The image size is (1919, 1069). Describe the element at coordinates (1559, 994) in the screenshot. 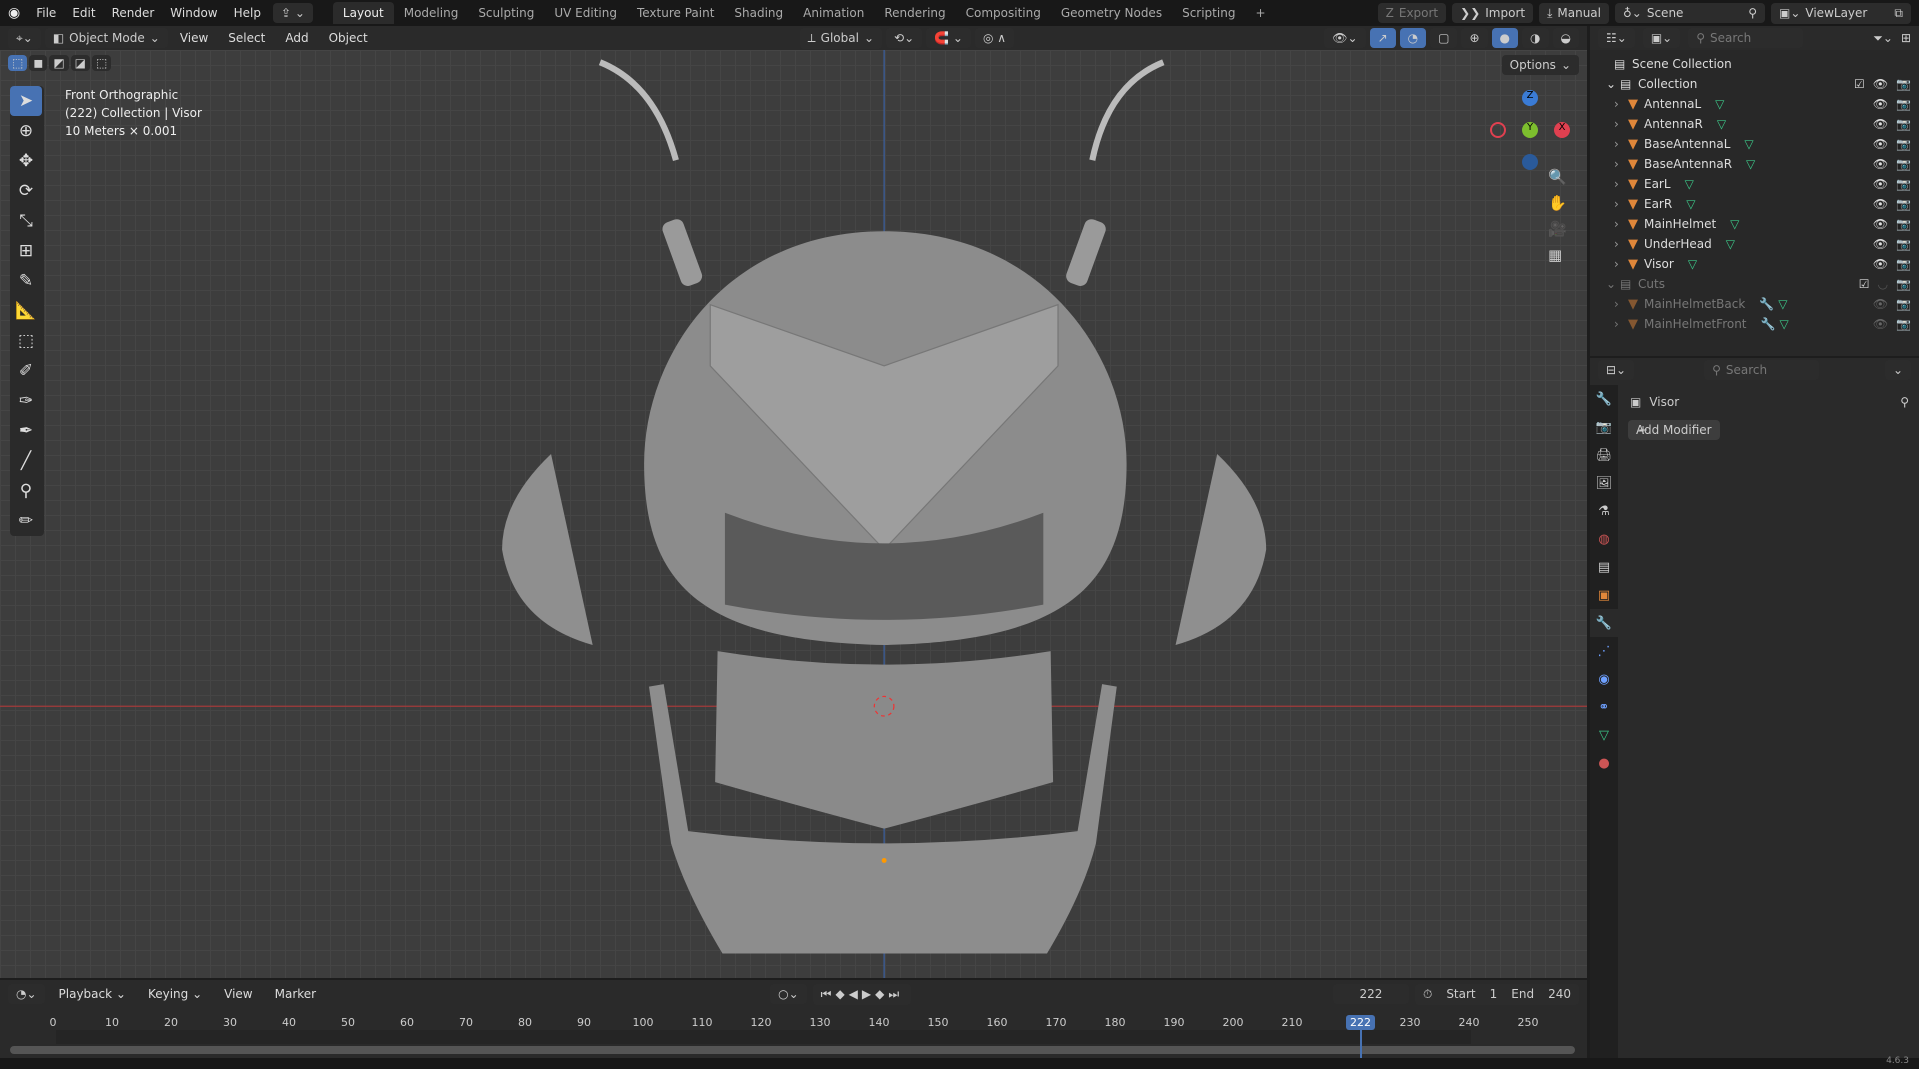

I see `end-value: 240` at that location.